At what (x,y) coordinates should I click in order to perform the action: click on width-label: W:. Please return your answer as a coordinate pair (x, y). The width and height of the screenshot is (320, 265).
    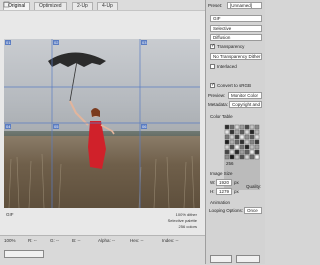
    Looking at the image, I should click on (213, 182).